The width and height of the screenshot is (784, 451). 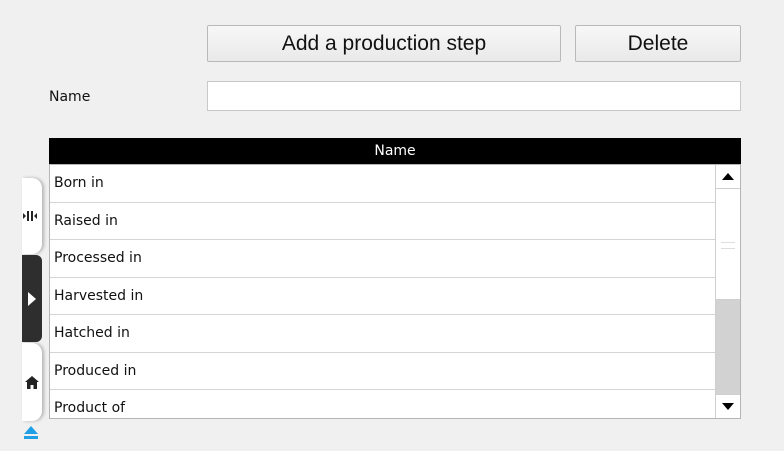 I want to click on name-input, so click(x=474, y=96).